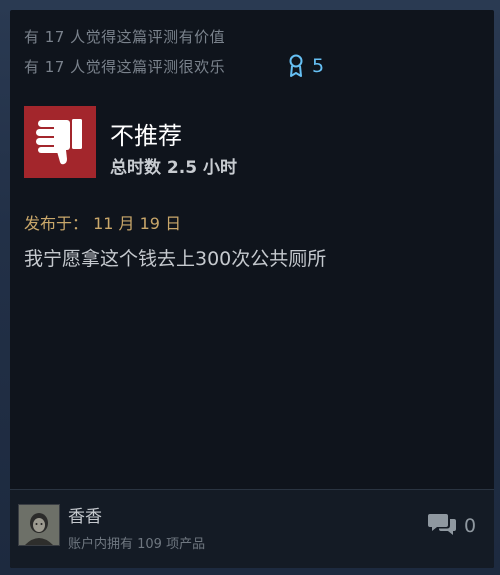 This screenshot has height=575, width=500. What do you see at coordinates (125, 37) in the screenshot?
I see `helpful-count-text: 有 17 人觉得这篇评测有价值` at bounding box center [125, 37].